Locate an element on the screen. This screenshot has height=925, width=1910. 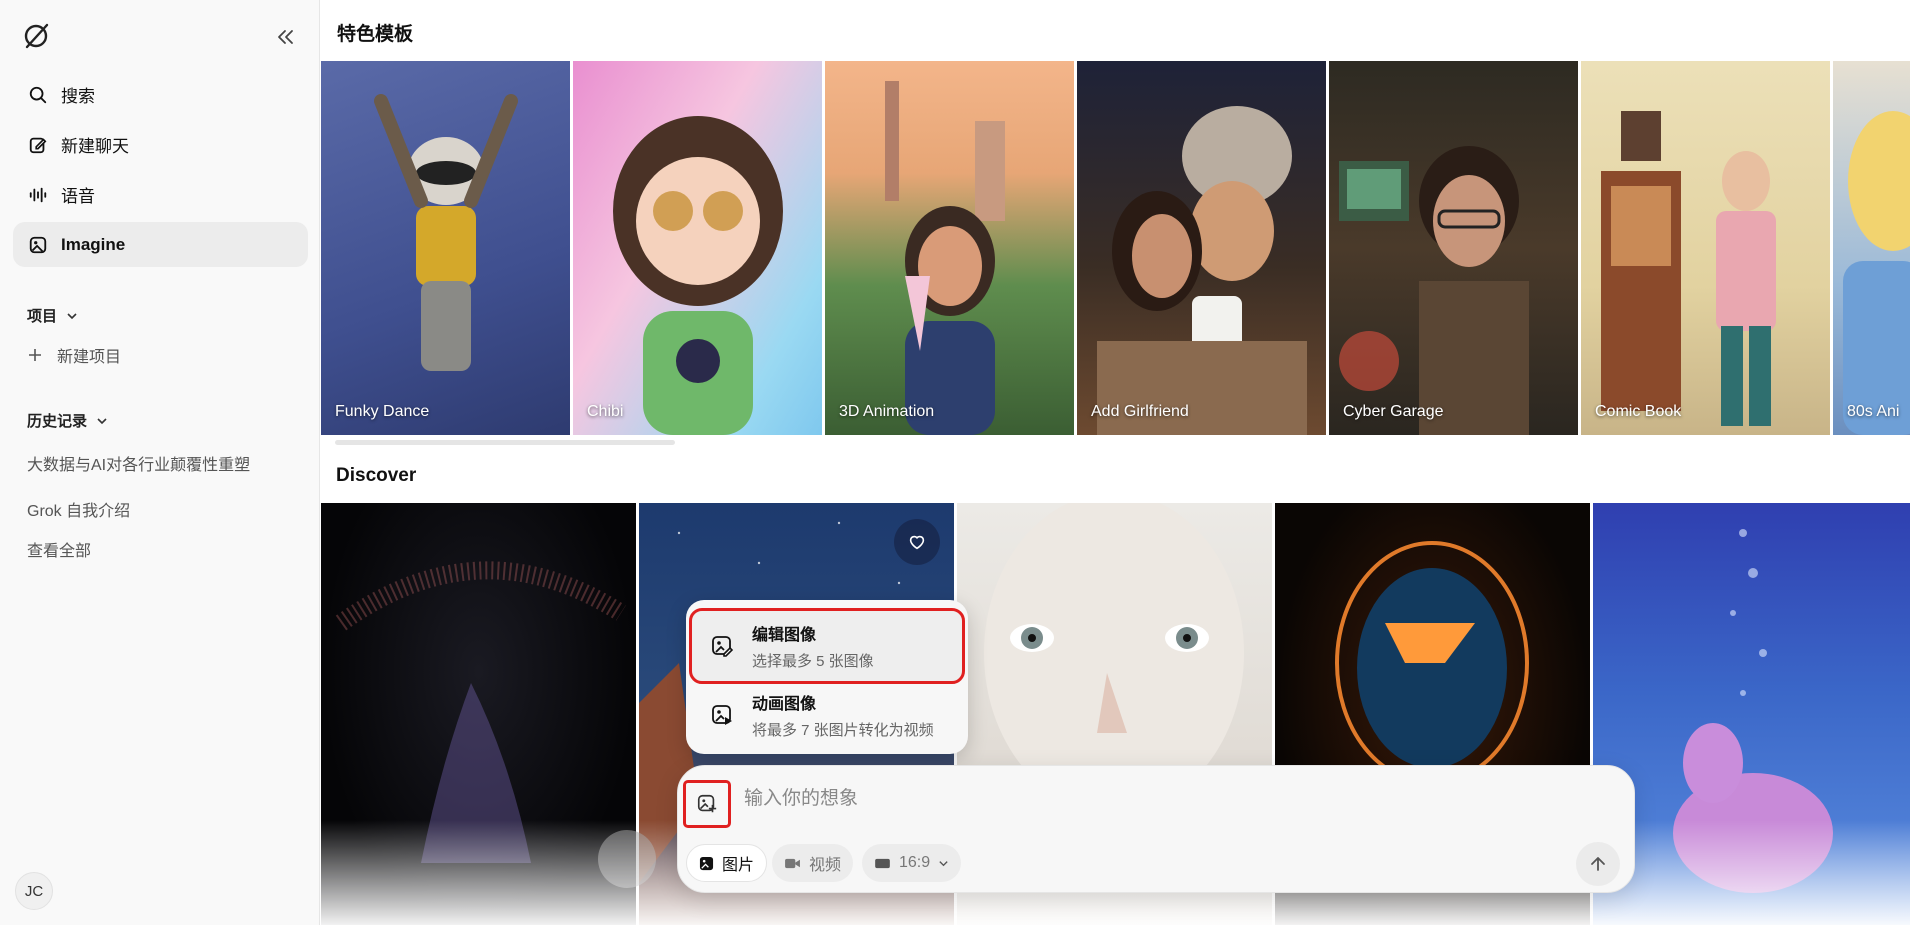
image-add-icon is located at coordinates (707, 803).